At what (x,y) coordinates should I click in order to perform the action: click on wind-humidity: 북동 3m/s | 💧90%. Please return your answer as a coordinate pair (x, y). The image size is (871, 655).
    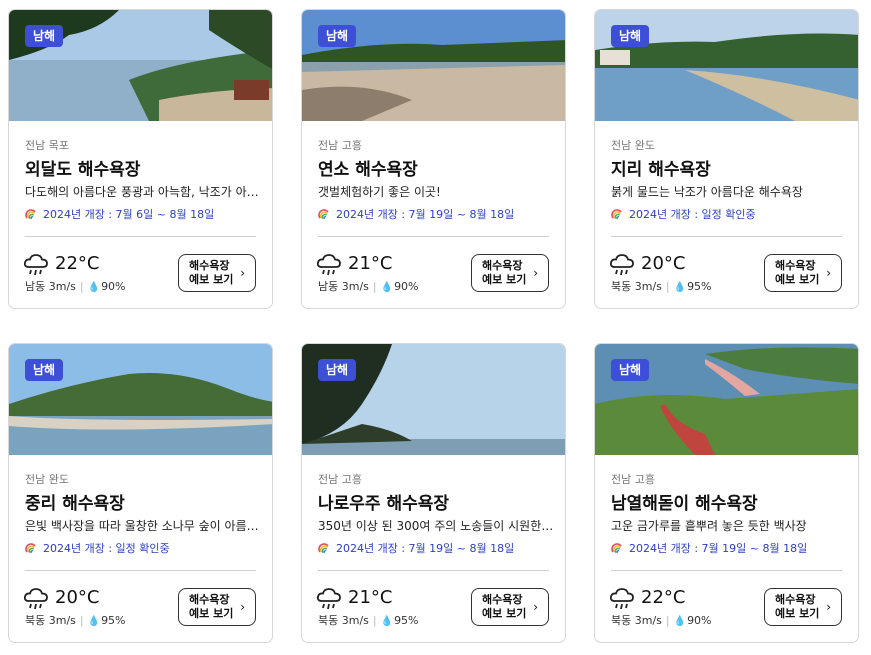
    Looking at the image, I should click on (661, 620).